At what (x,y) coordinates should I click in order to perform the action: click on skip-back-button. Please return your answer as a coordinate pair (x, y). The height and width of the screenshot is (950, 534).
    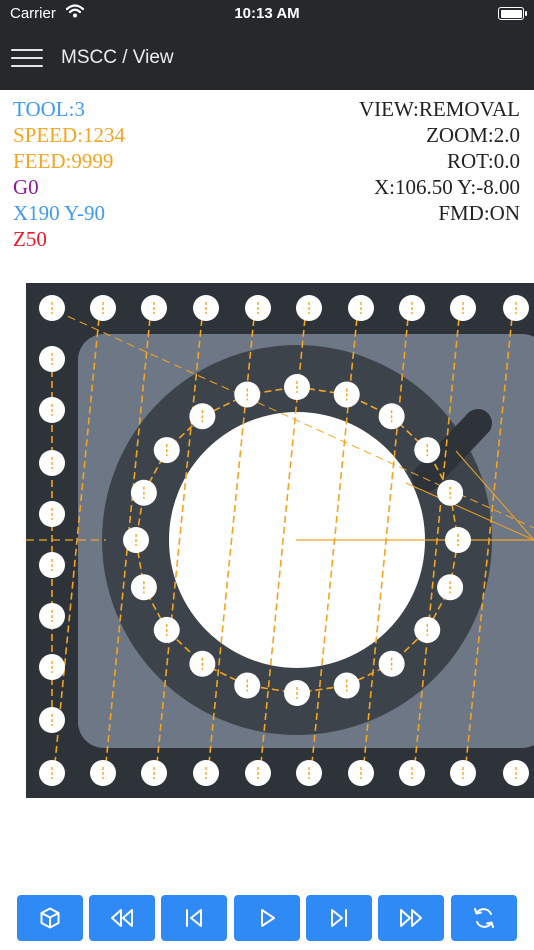
    Looking at the image, I should click on (194, 918).